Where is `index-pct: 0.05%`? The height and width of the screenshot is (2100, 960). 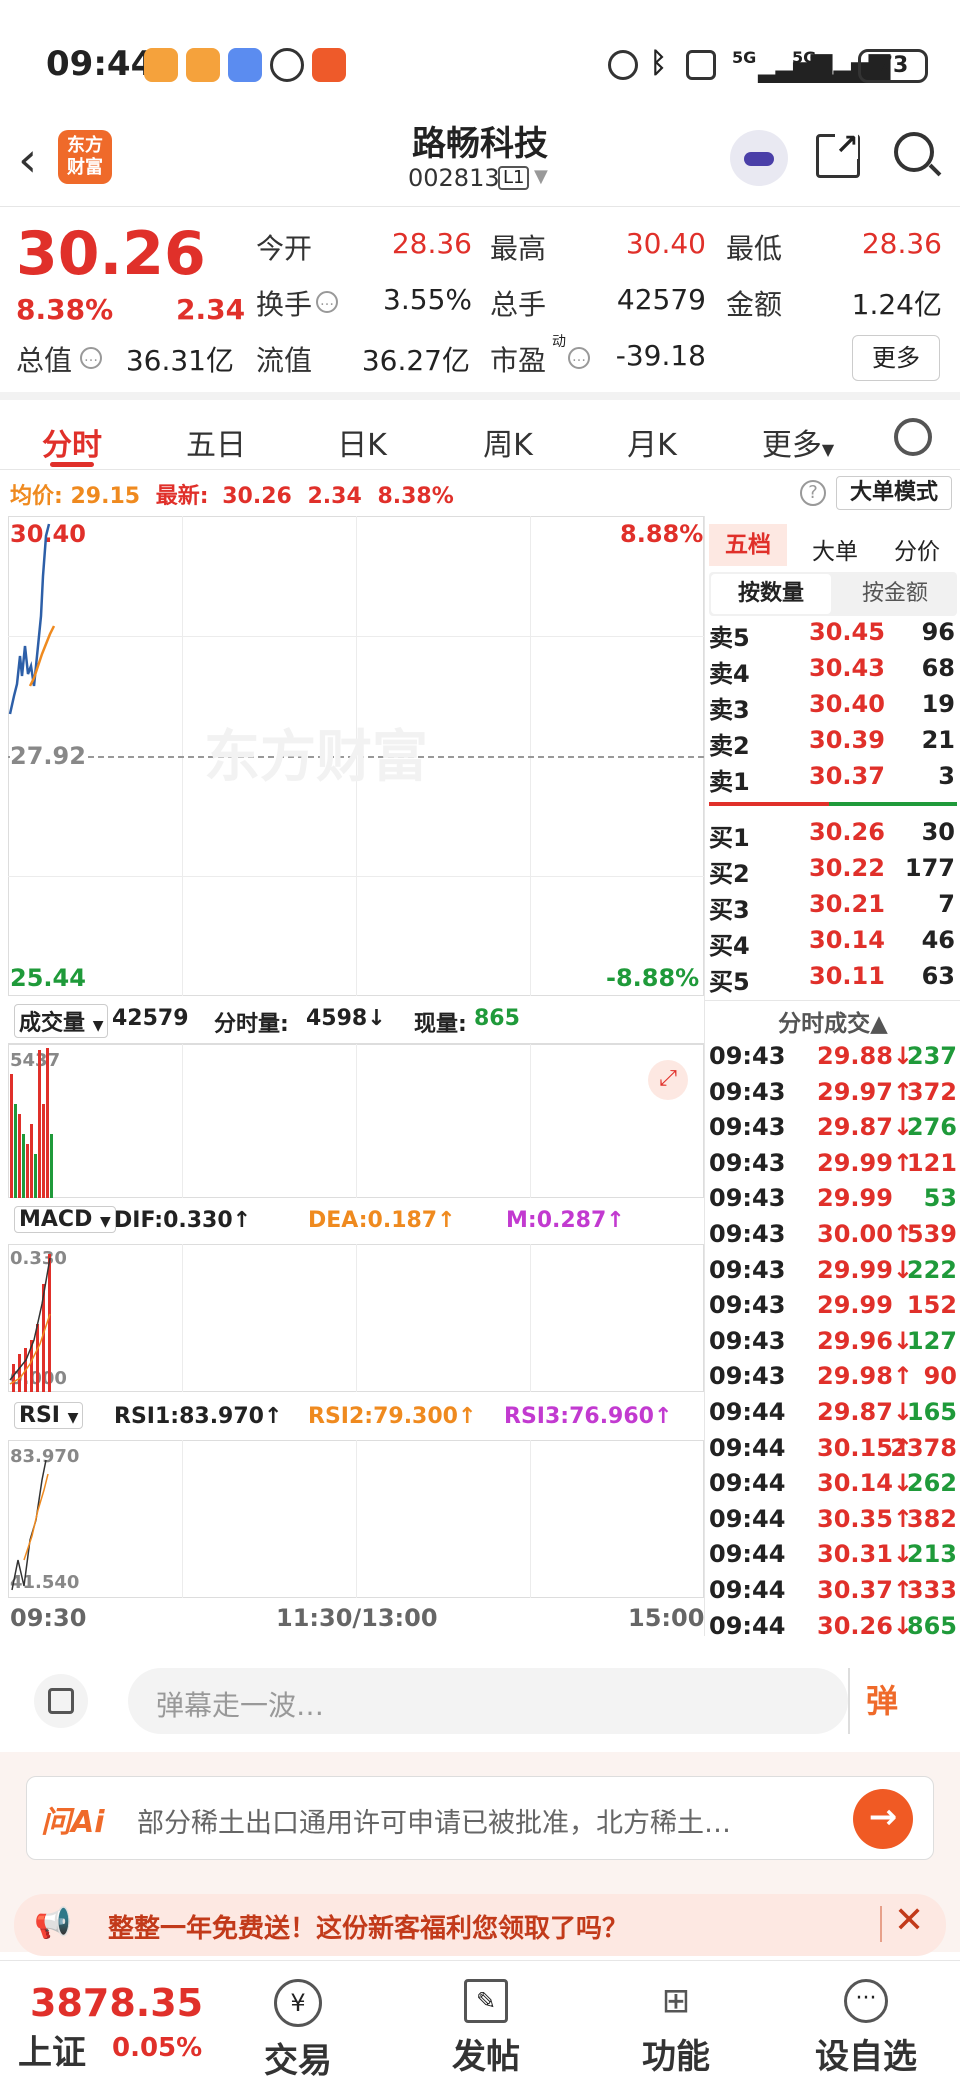
index-pct: 0.05% is located at coordinates (157, 2048).